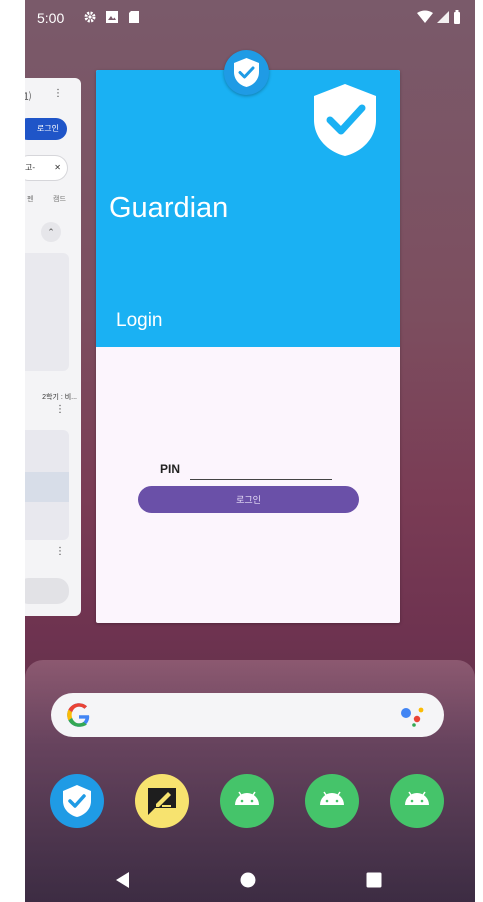 This screenshot has height=902, width=483. I want to click on previous-content-panel, so click(47, 312).